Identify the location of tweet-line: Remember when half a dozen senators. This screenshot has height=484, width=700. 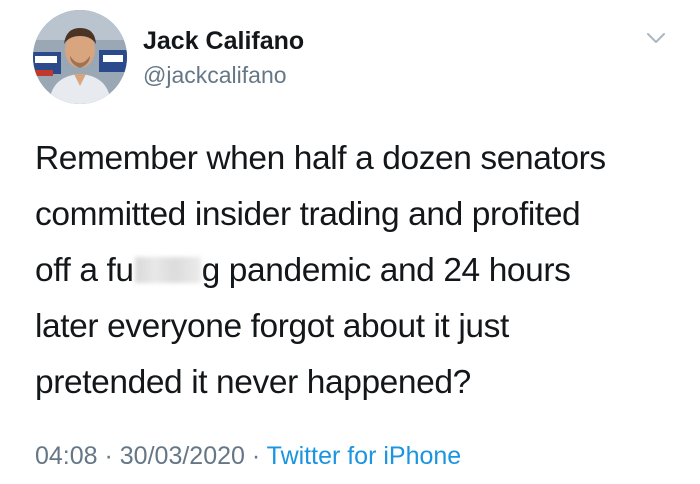
(320, 158).